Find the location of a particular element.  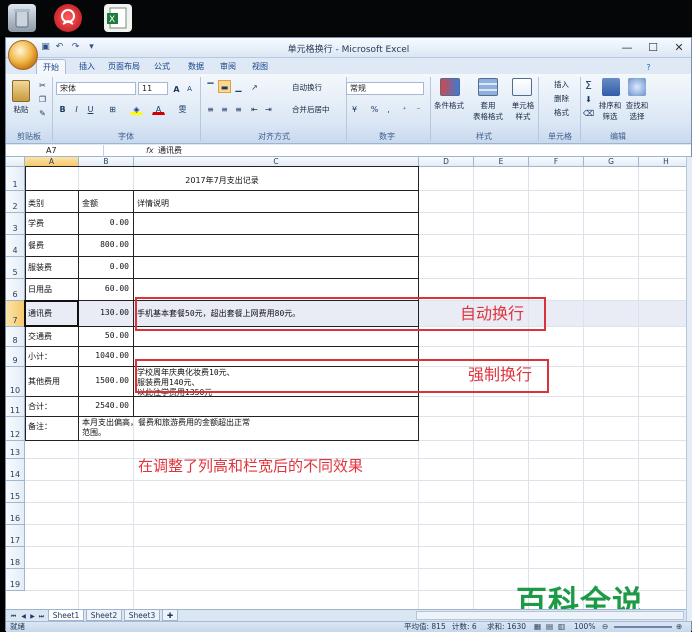

name-box: A7 is located at coordinates (56, 151).